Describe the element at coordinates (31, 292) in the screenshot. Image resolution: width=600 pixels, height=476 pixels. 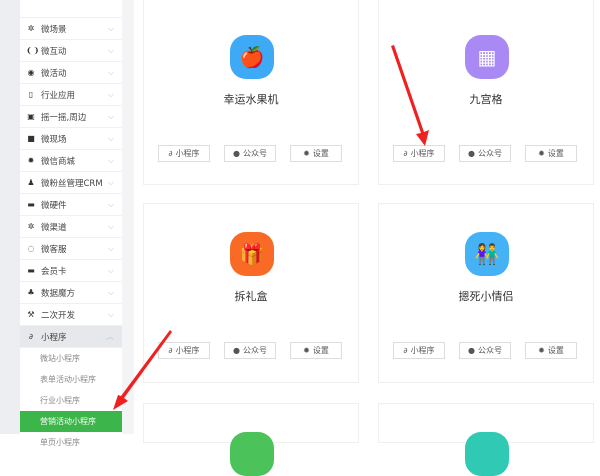
I see `data-icon: ♣` at that location.